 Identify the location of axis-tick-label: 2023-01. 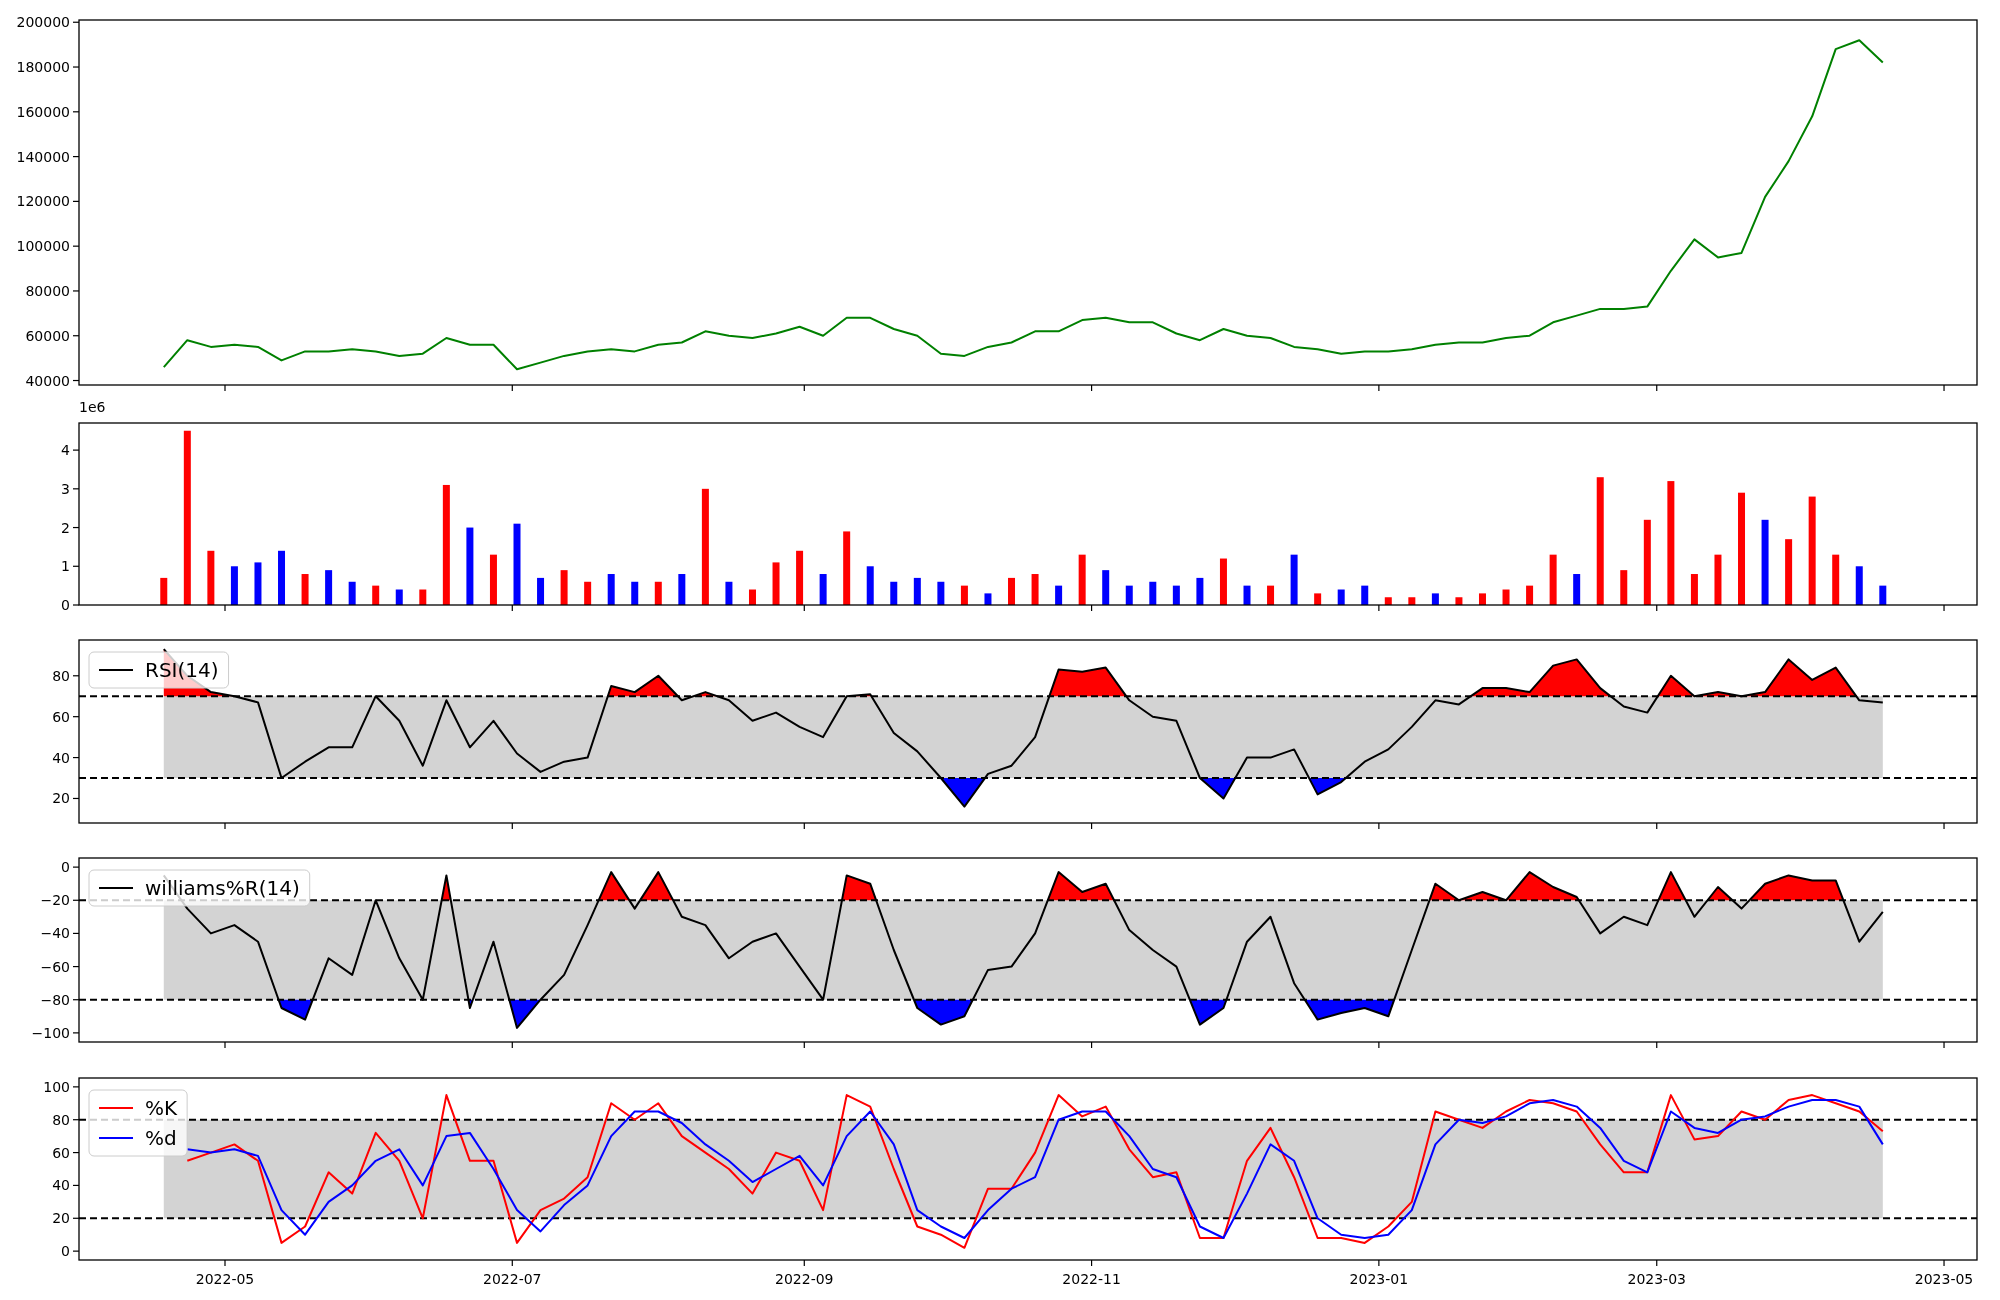
(1379, 1279).